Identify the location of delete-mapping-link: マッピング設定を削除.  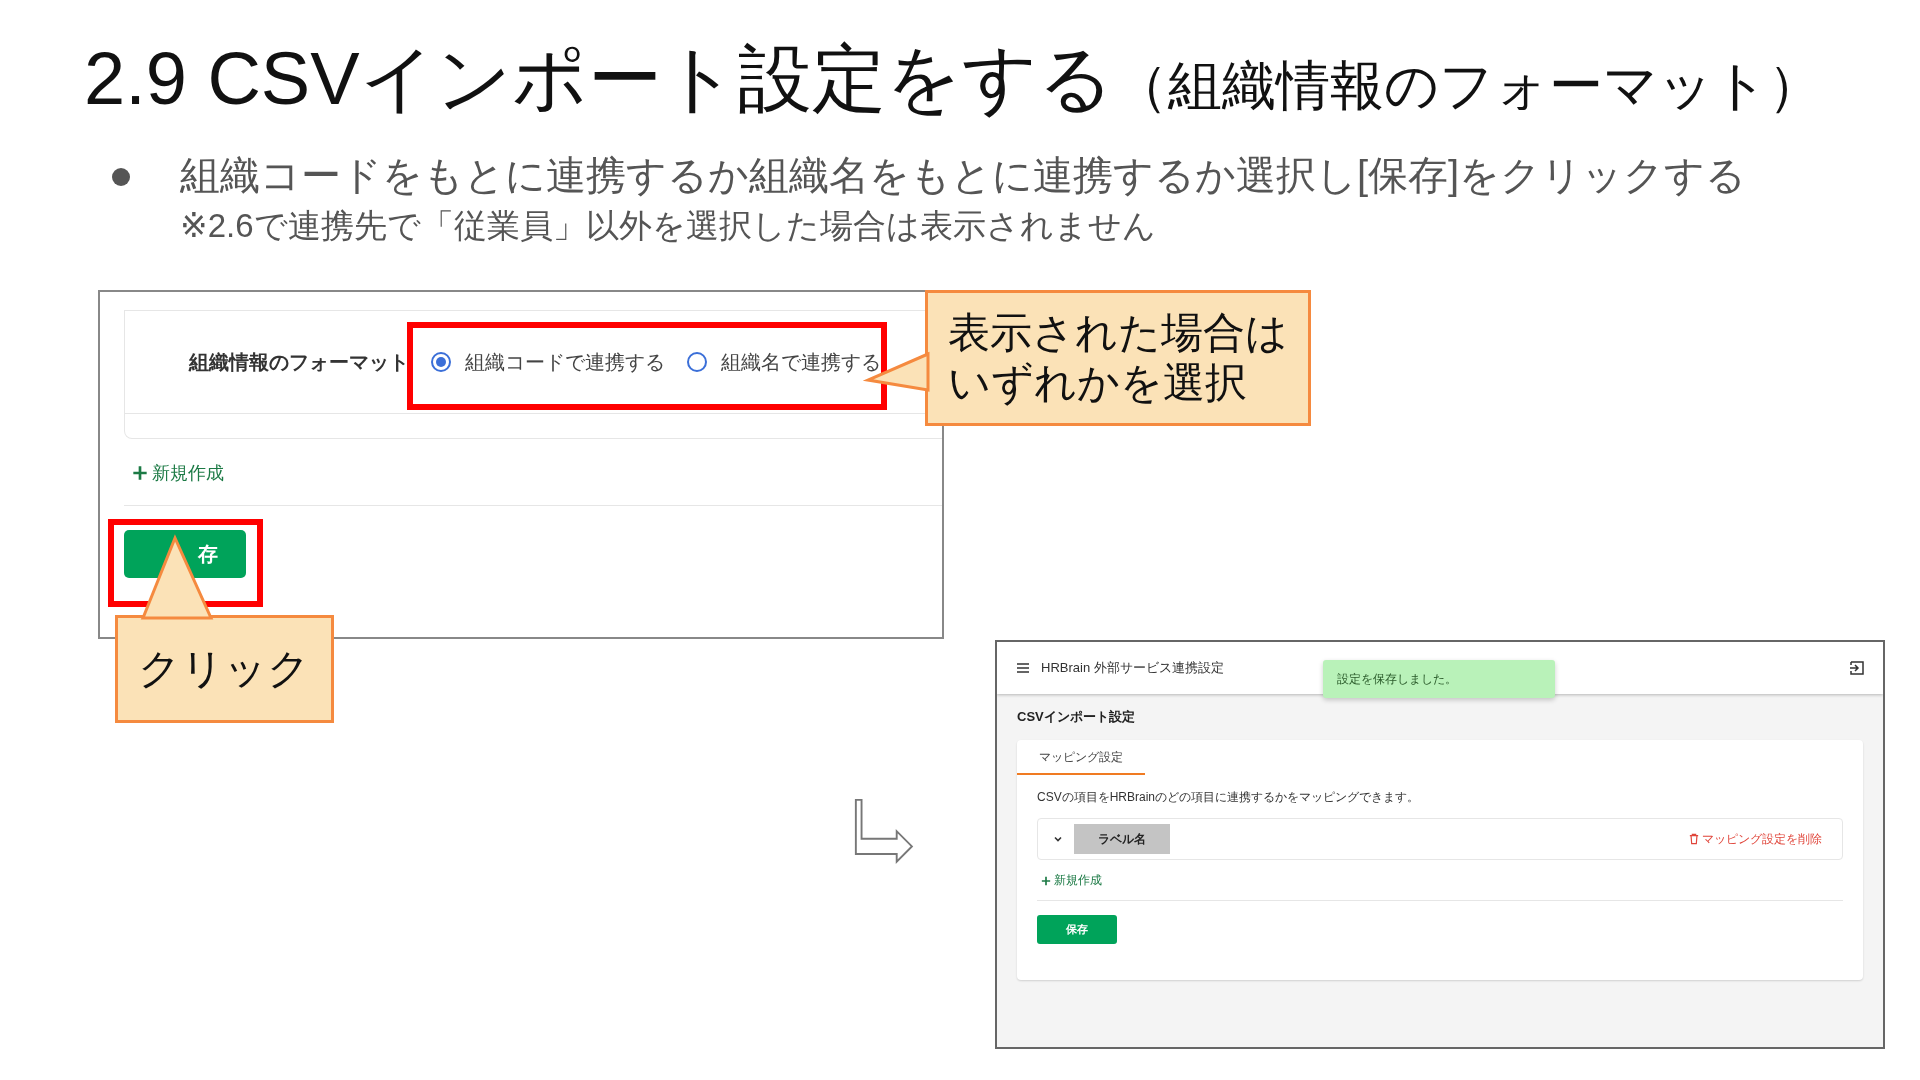
(1755, 839).